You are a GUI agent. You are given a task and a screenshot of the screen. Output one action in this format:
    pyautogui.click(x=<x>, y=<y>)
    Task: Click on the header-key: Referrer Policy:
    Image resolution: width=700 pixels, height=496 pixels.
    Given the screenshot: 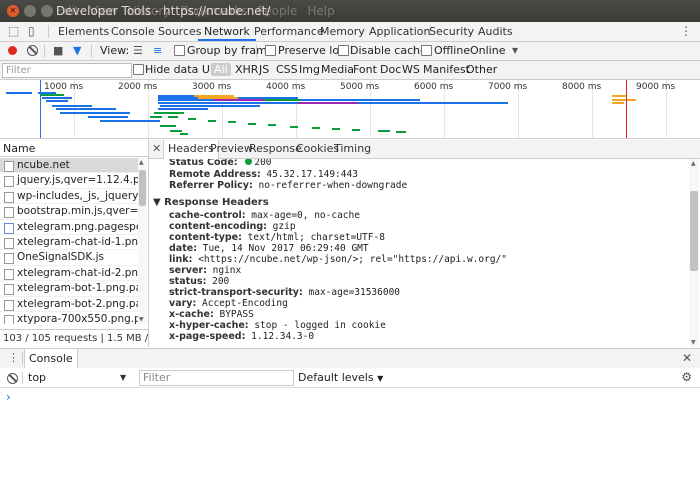 What is the action you would take?
    pyautogui.click(x=211, y=185)
    